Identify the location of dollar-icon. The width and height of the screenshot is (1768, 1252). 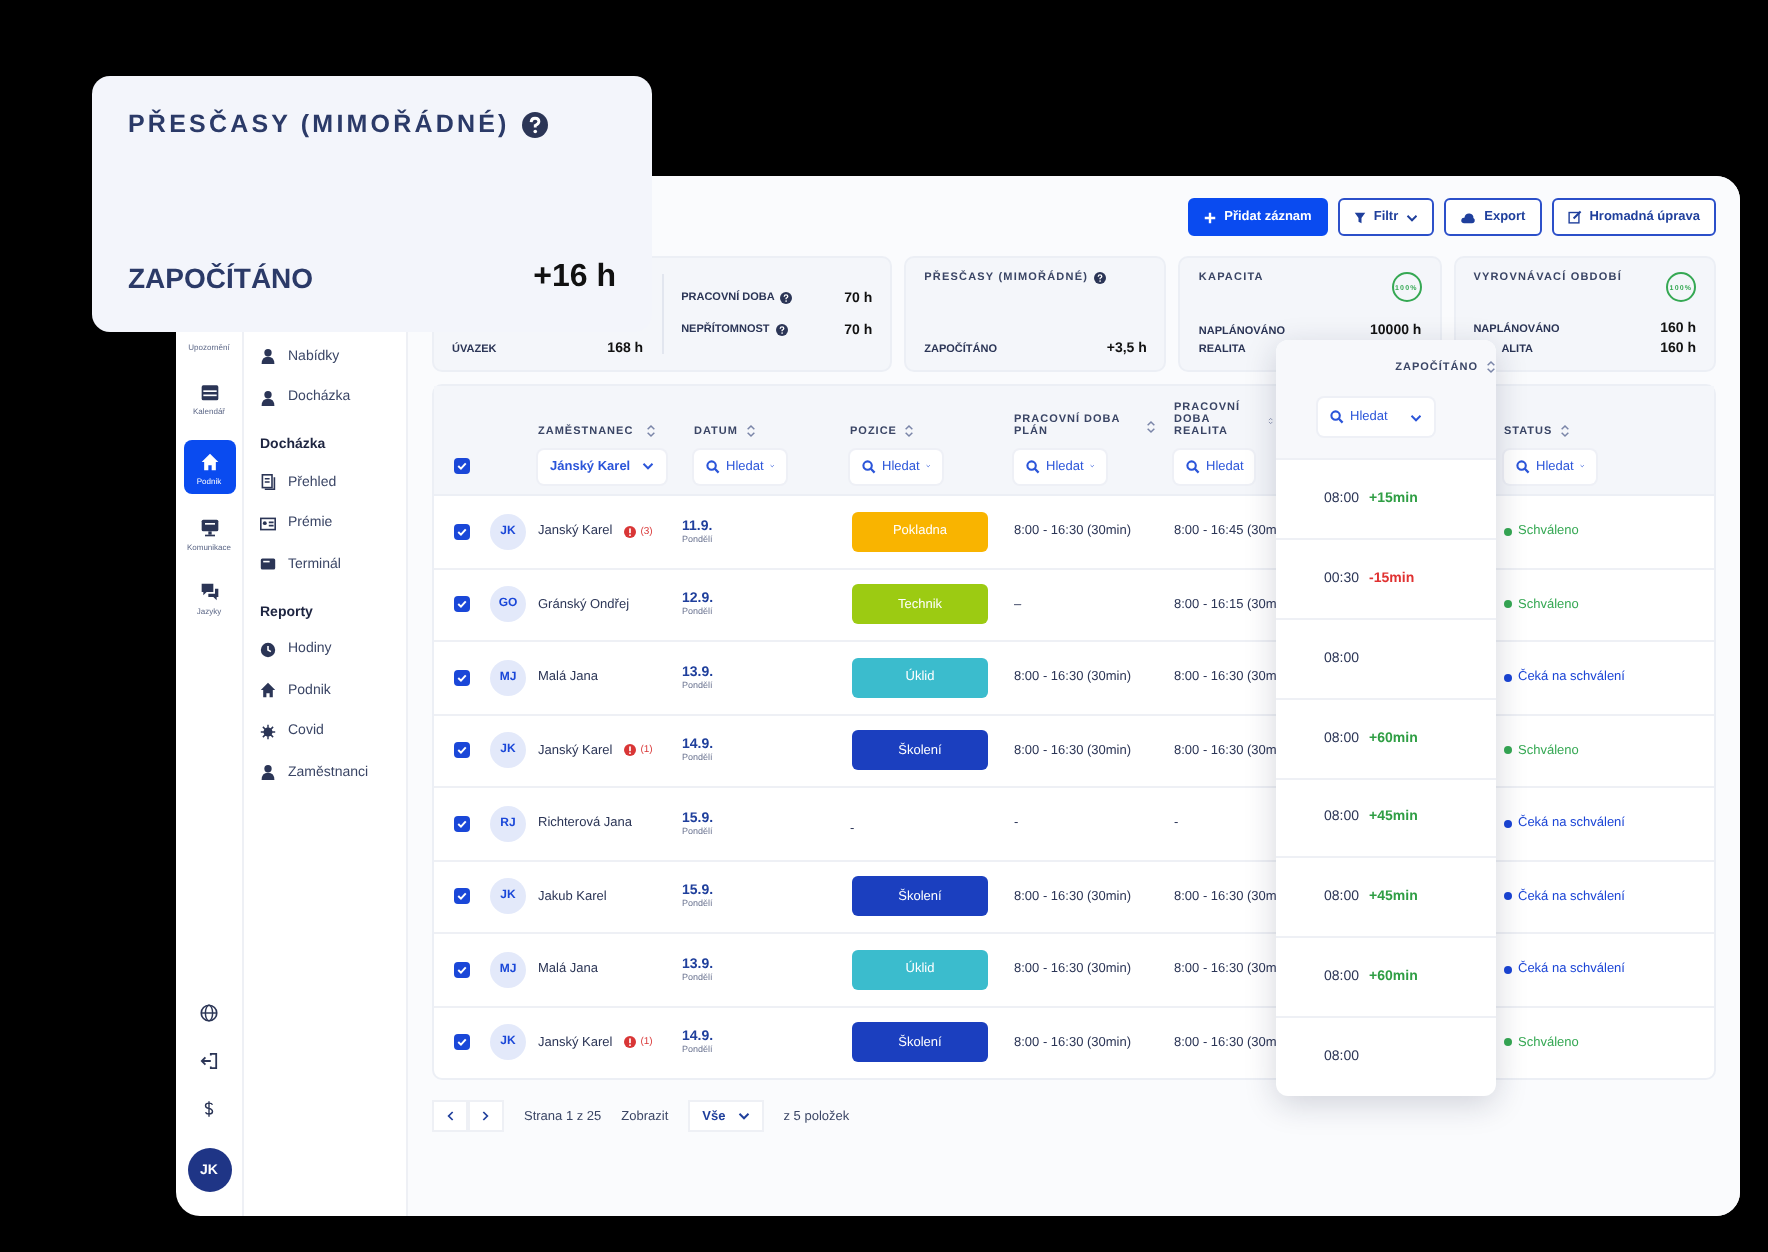
(209, 1109).